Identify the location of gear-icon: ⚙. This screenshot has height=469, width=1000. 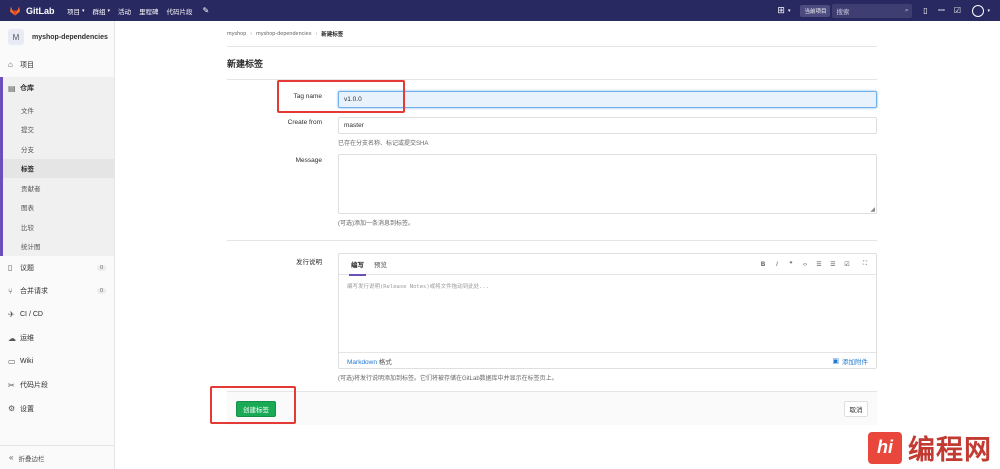
(12, 409).